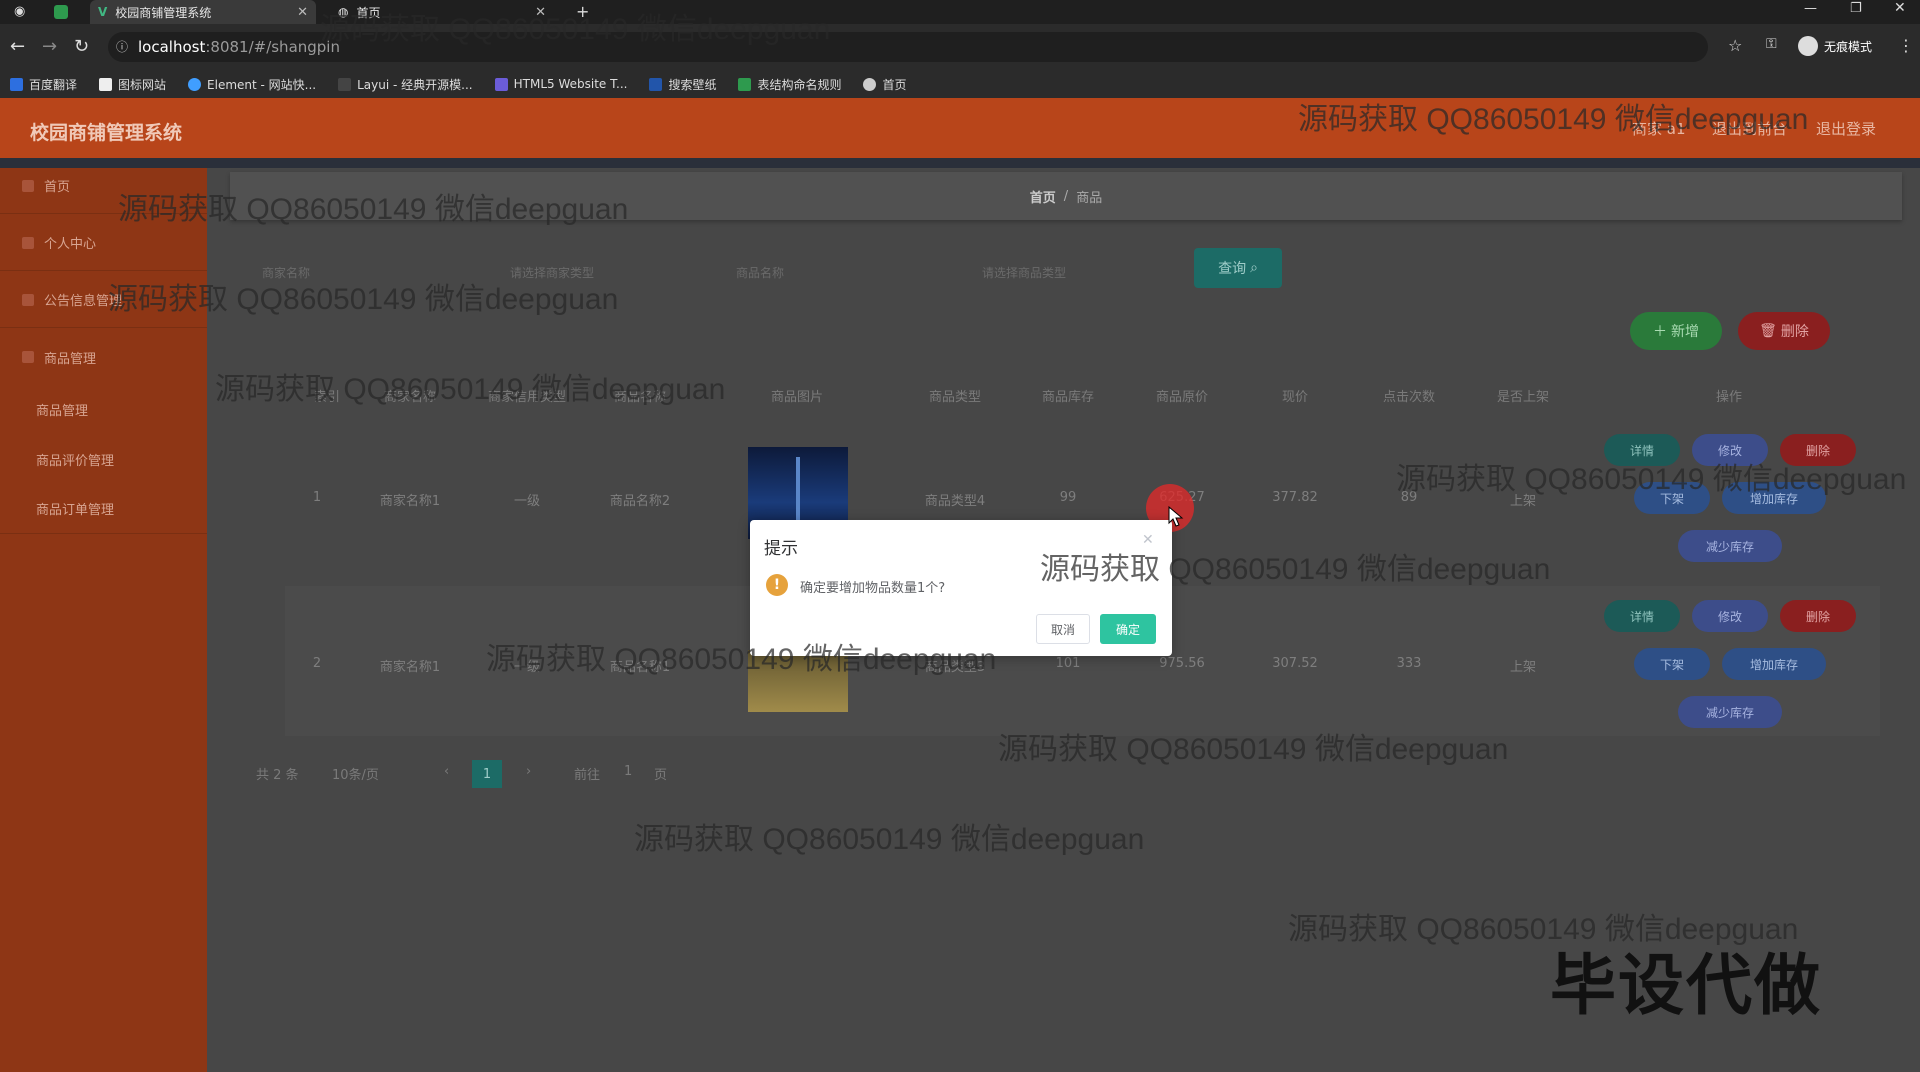  I want to click on pinned-tab-icon, so click(61, 12).